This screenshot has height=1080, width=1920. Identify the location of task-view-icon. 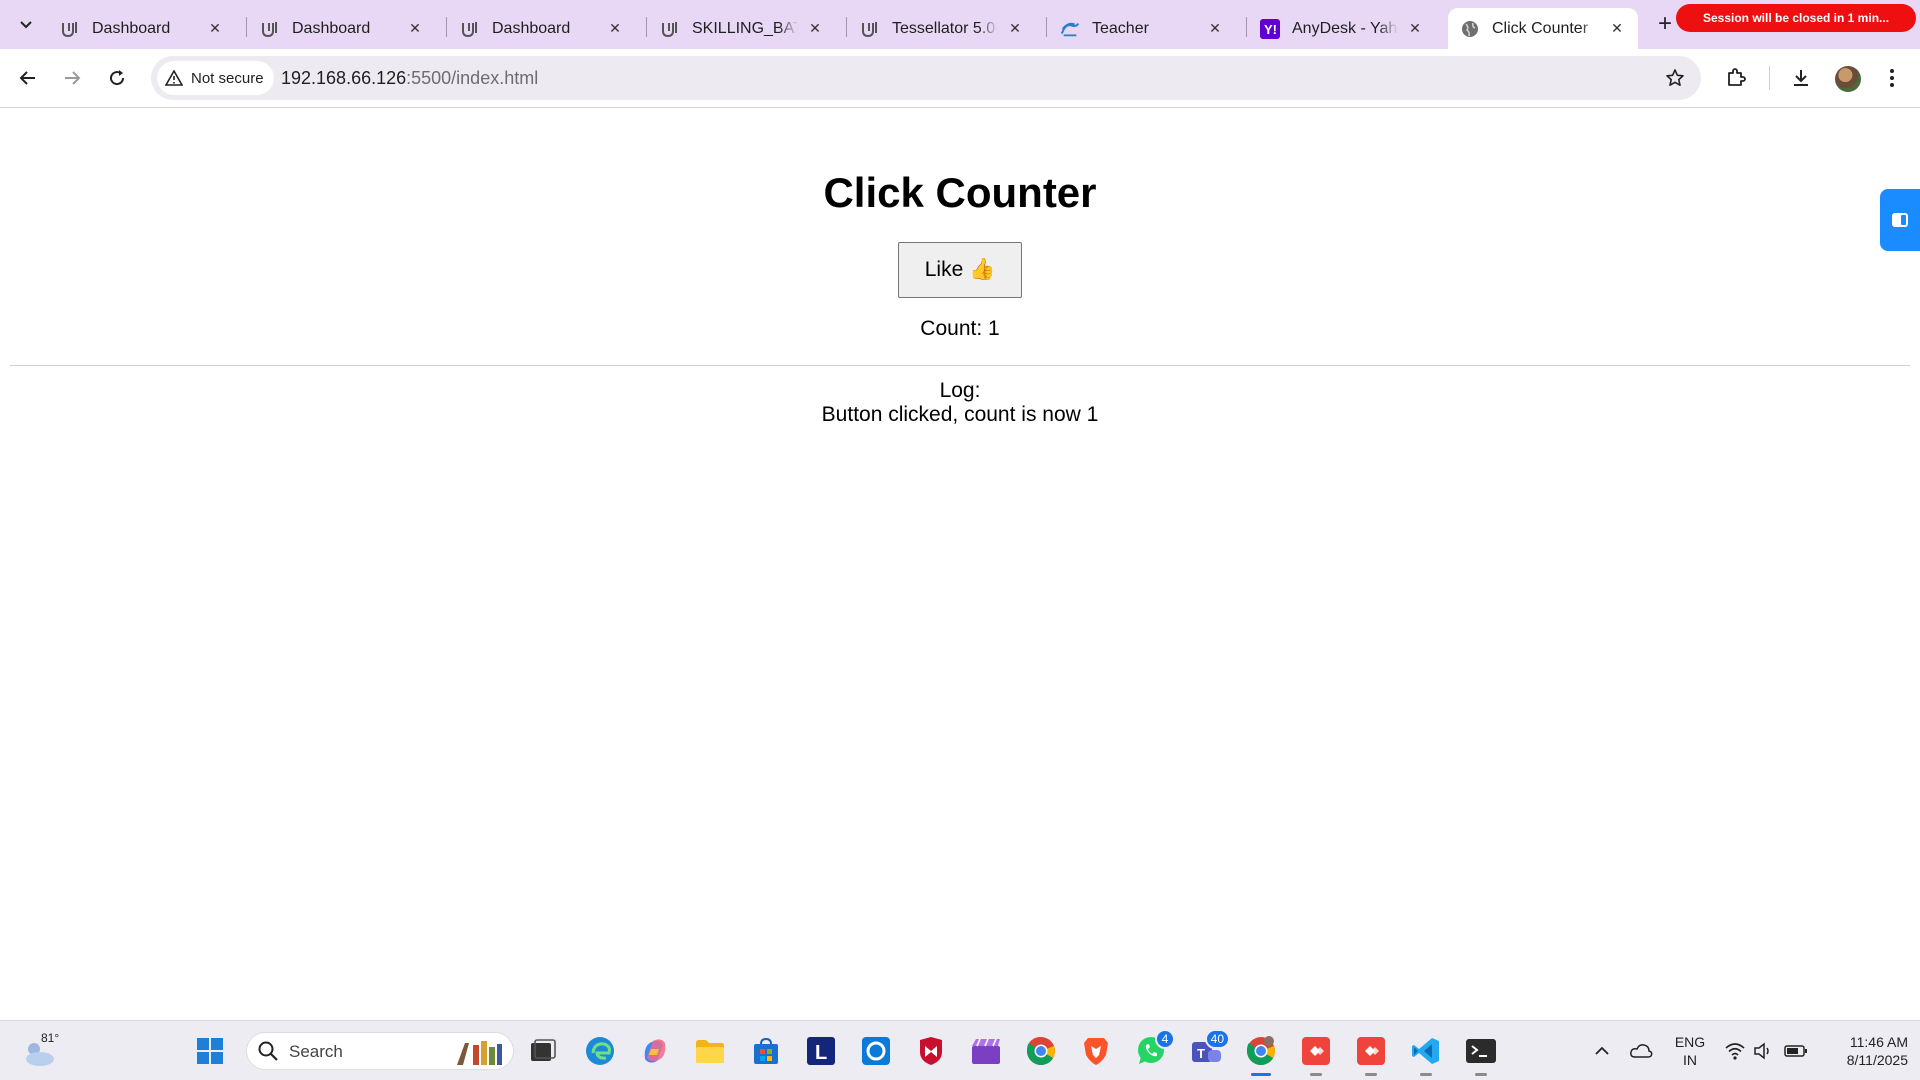
(543, 1050).